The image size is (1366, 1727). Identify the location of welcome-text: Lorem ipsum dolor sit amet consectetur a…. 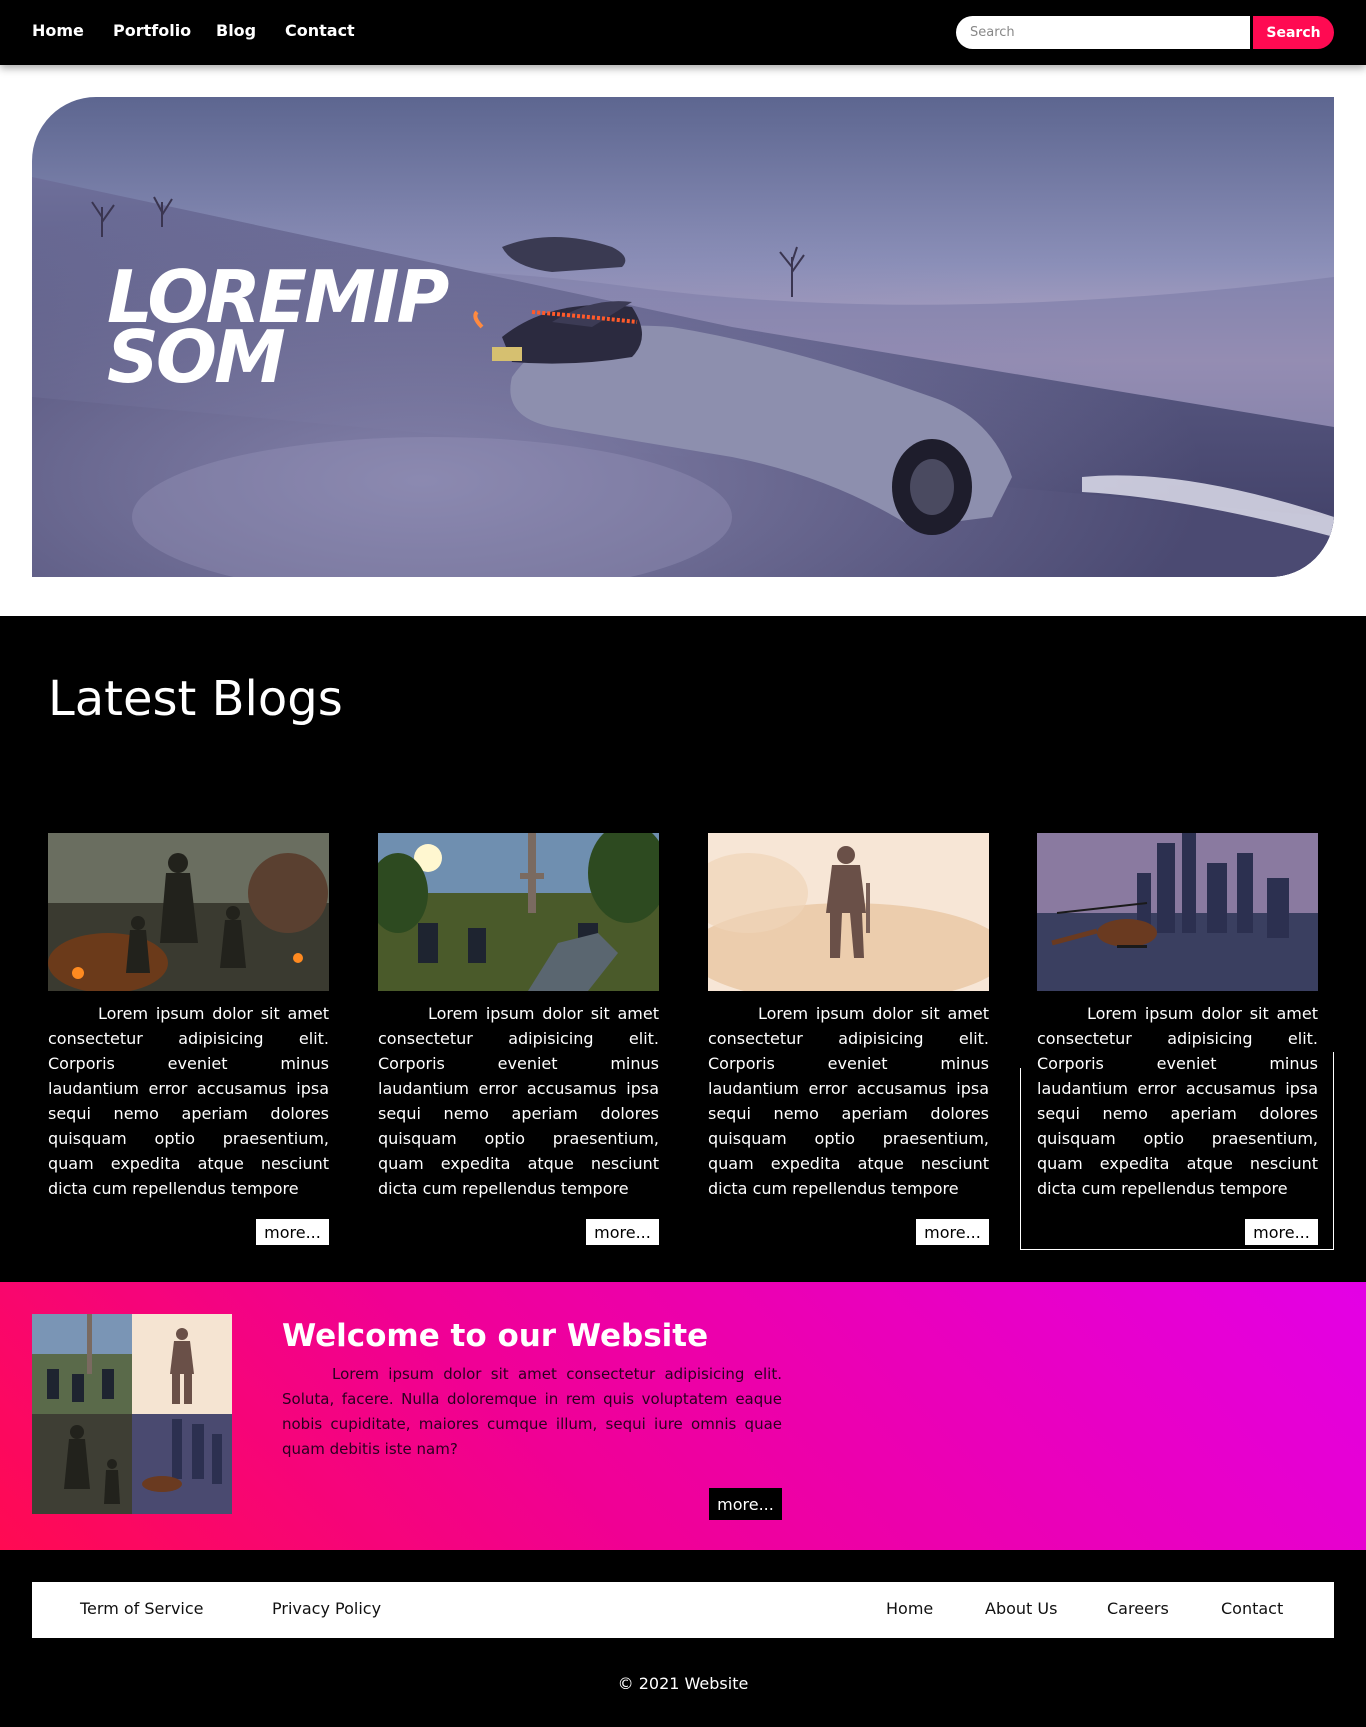
(532, 1411).